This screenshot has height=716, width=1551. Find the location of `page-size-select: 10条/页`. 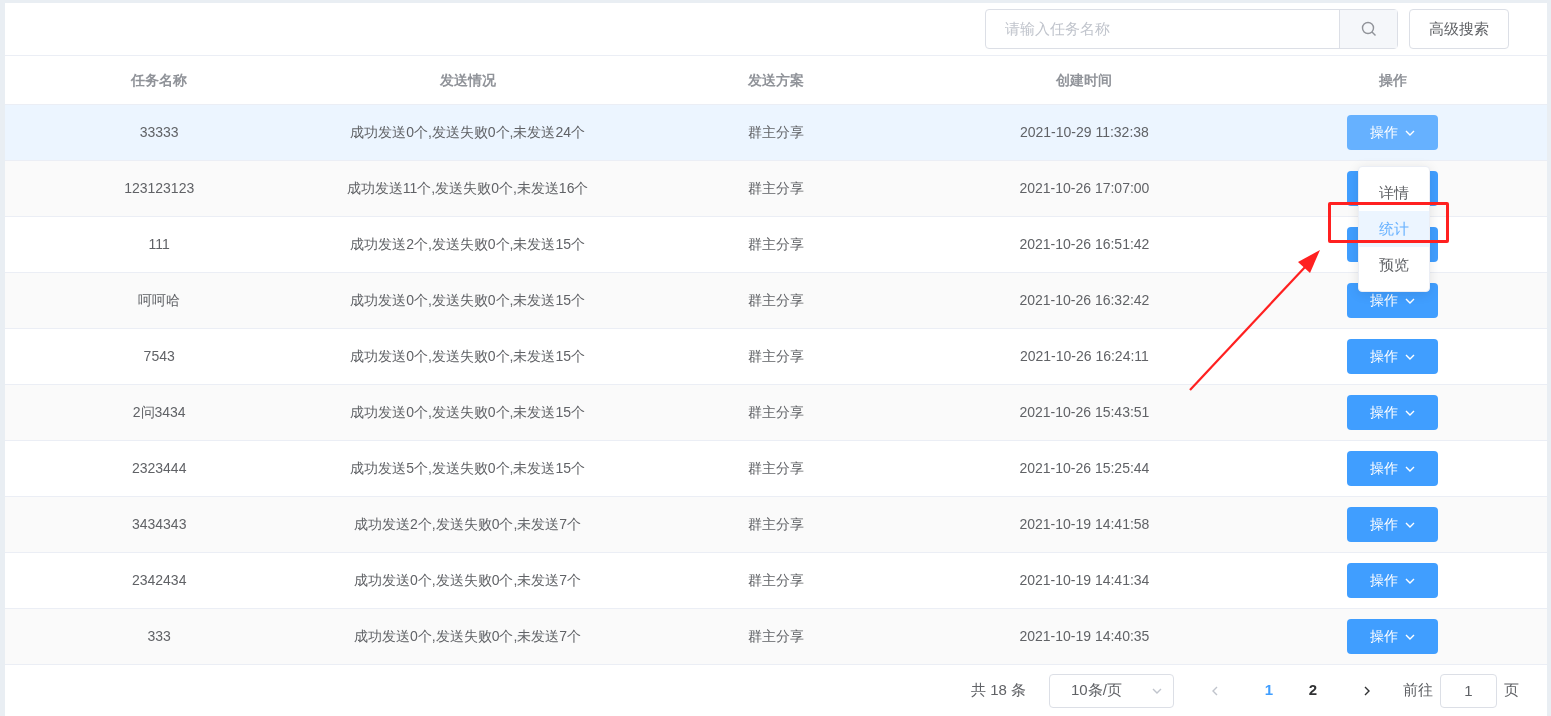

page-size-select: 10条/页 is located at coordinates (1111, 690).